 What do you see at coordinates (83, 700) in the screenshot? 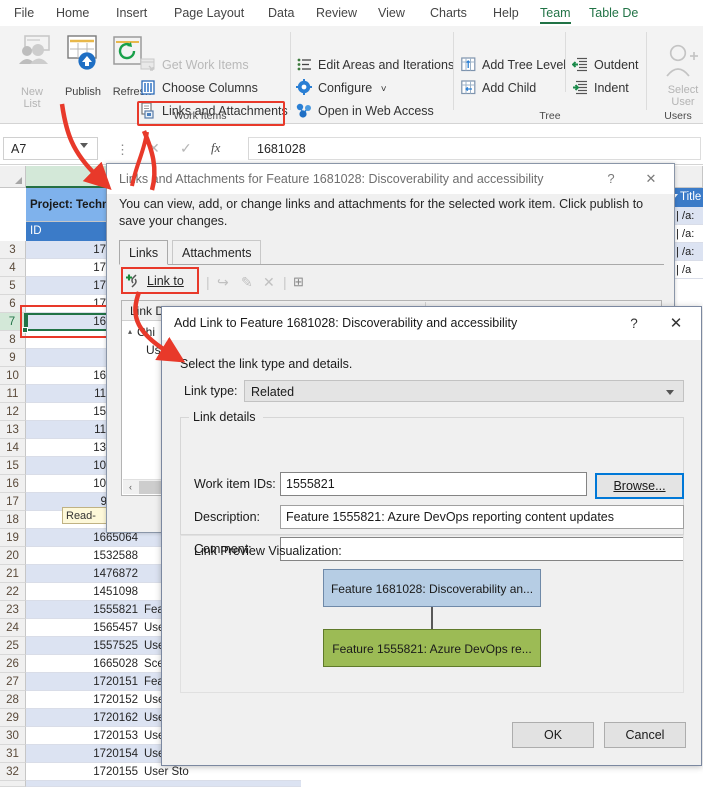
I see `cell-id: 1720152` at bounding box center [83, 700].